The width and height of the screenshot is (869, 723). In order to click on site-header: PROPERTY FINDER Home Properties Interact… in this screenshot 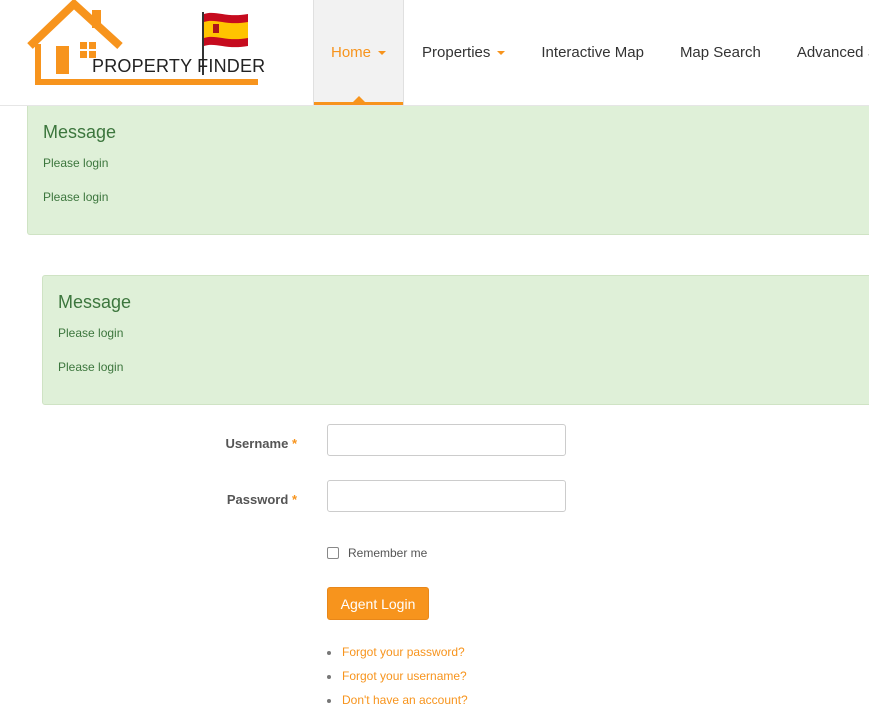, I will do `click(434, 53)`.